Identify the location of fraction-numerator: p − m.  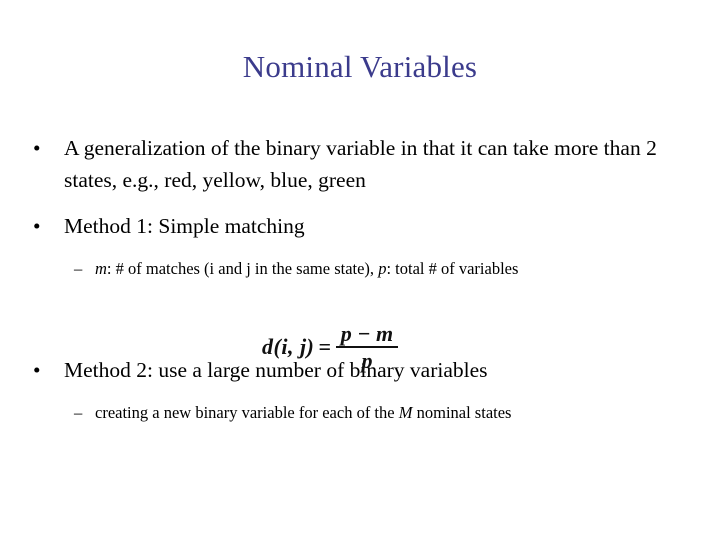
(367, 333).